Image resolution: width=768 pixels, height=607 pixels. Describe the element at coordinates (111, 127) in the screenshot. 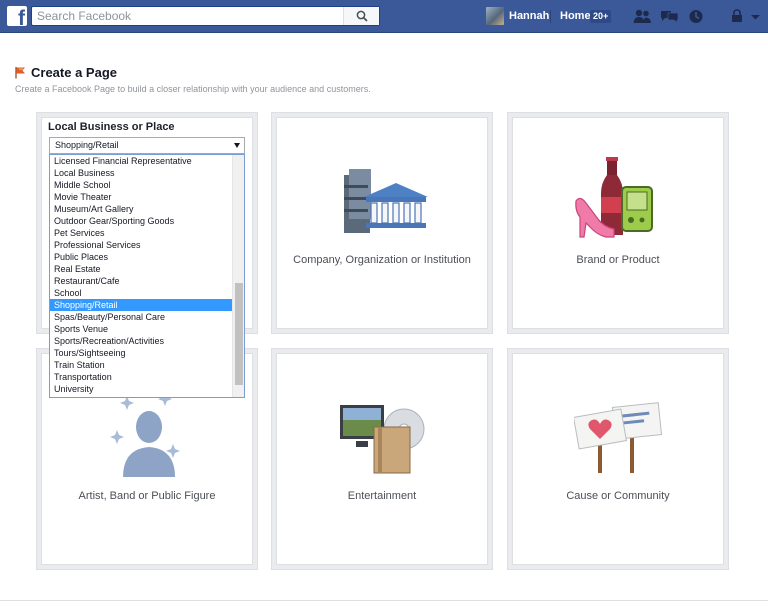

I see `local-business-title: Local Business or Place` at that location.